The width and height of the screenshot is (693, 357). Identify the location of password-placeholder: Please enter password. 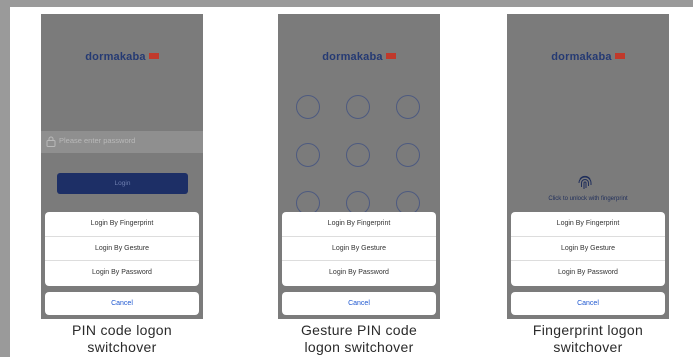
(97, 140).